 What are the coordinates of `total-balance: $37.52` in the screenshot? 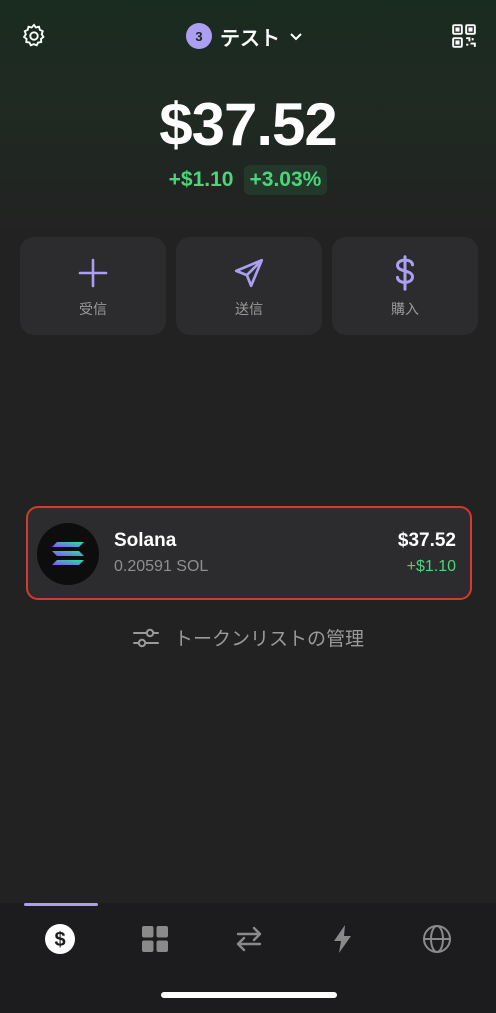 It's located at (248, 124).